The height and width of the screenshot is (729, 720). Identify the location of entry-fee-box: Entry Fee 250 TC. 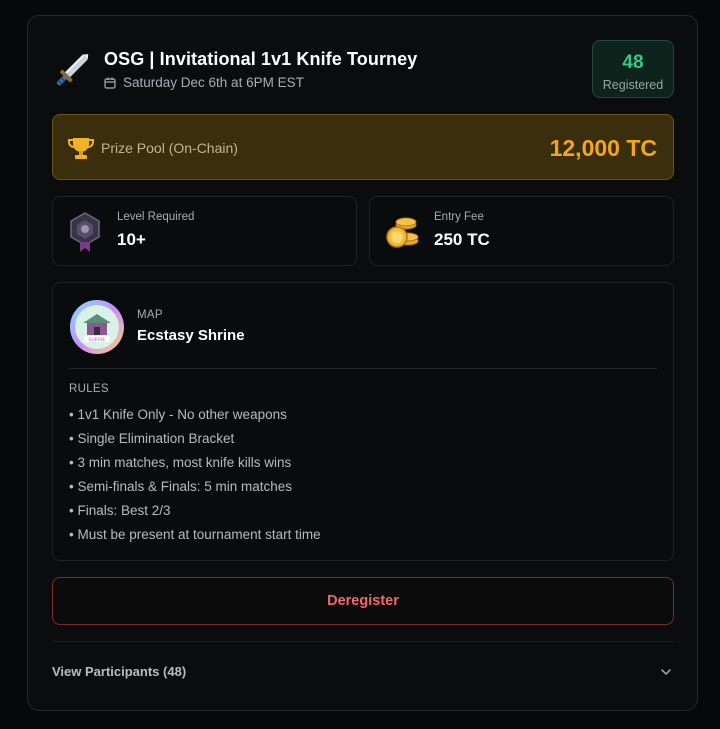
(521, 231).